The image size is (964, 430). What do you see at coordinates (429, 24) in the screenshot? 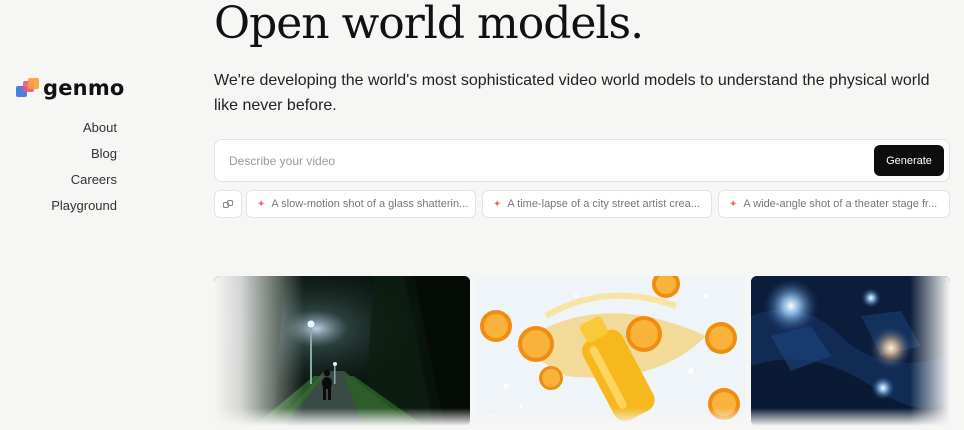
I see `page-title: Open world models.` at bounding box center [429, 24].